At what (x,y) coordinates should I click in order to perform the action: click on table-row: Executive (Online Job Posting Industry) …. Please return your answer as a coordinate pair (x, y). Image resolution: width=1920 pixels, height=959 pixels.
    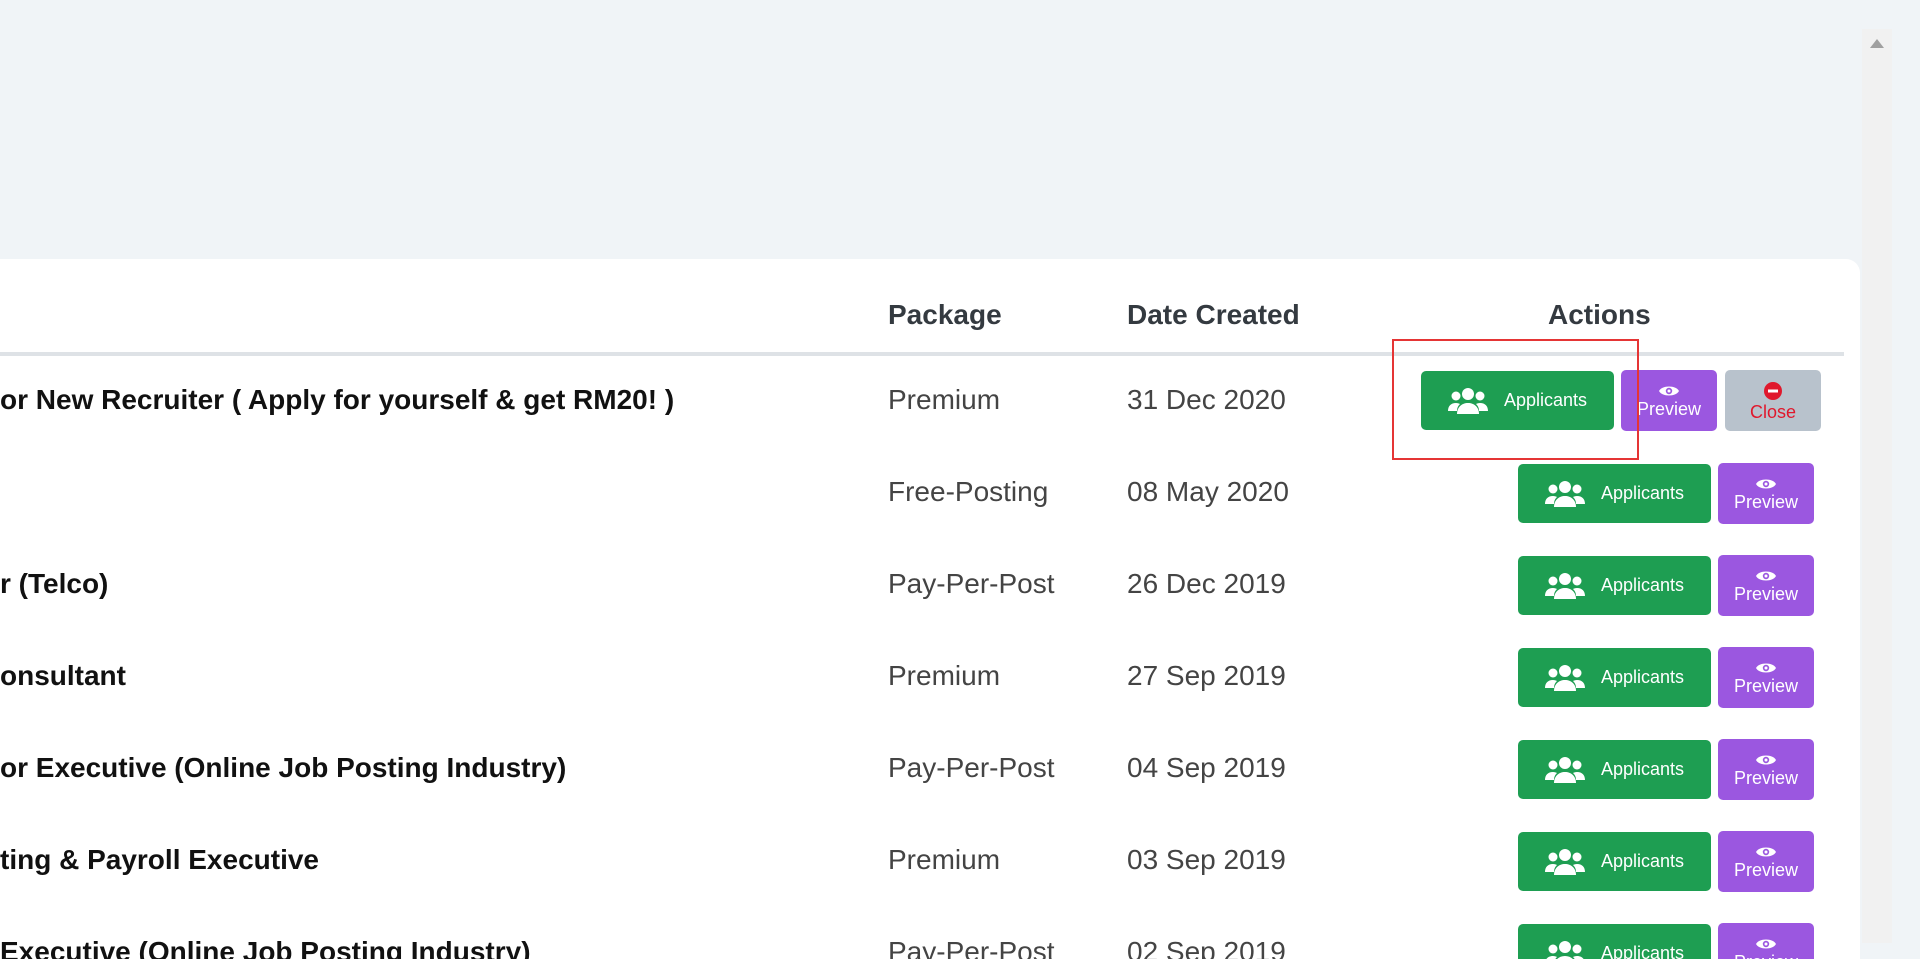
    Looking at the image, I should click on (930, 933).